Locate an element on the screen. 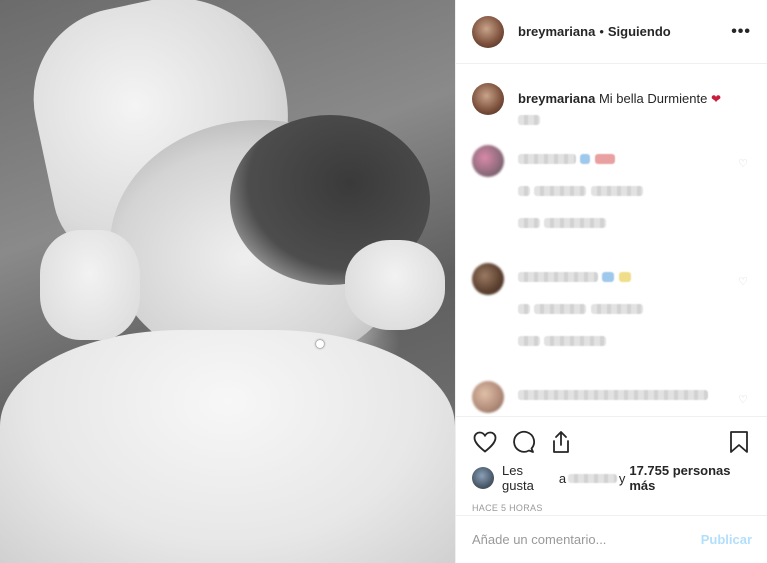  comment-icon is located at coordinates (523, 442).